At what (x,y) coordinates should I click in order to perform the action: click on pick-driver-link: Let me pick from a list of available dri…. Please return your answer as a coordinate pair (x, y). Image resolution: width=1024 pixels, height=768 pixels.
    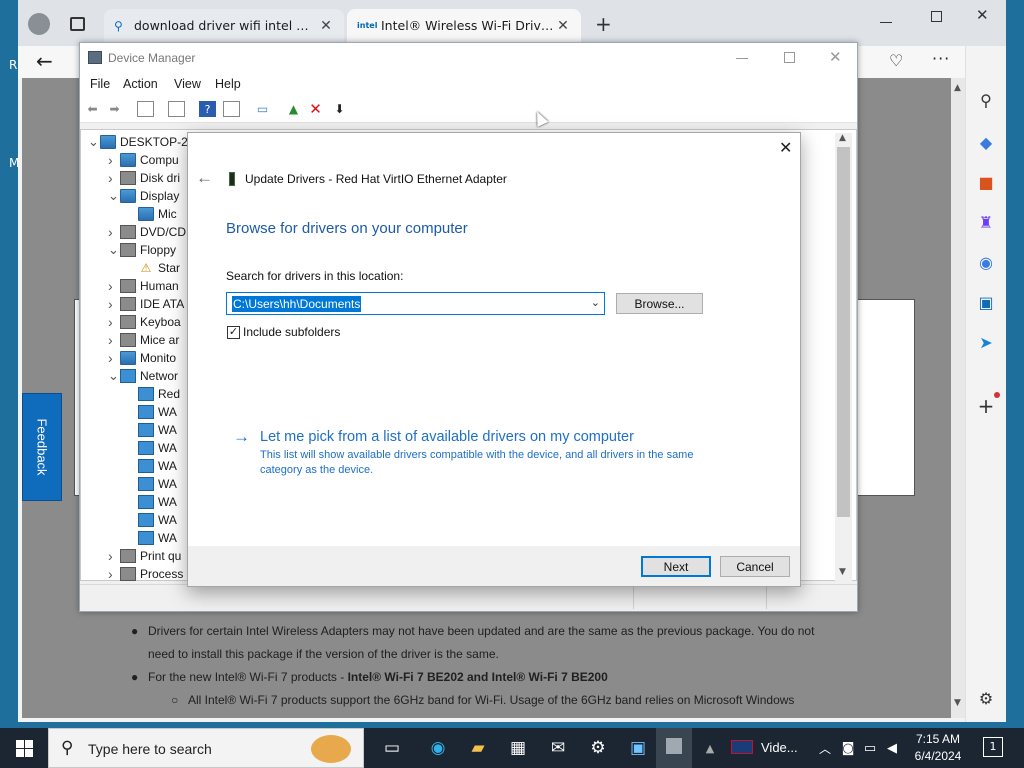
    Looking at the image, I should click on (447, 437).